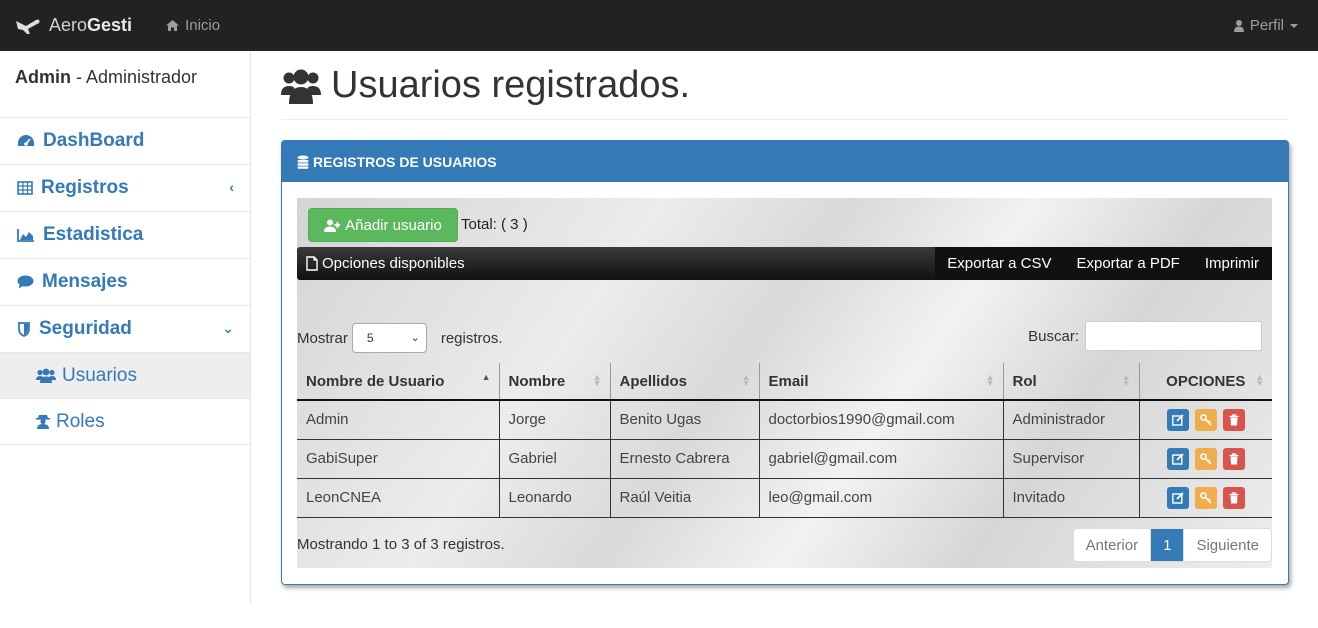  Describe the element at coordinates (389, 338) in the screenshot. I see `page-length-select: 5 ⌄` at that location.